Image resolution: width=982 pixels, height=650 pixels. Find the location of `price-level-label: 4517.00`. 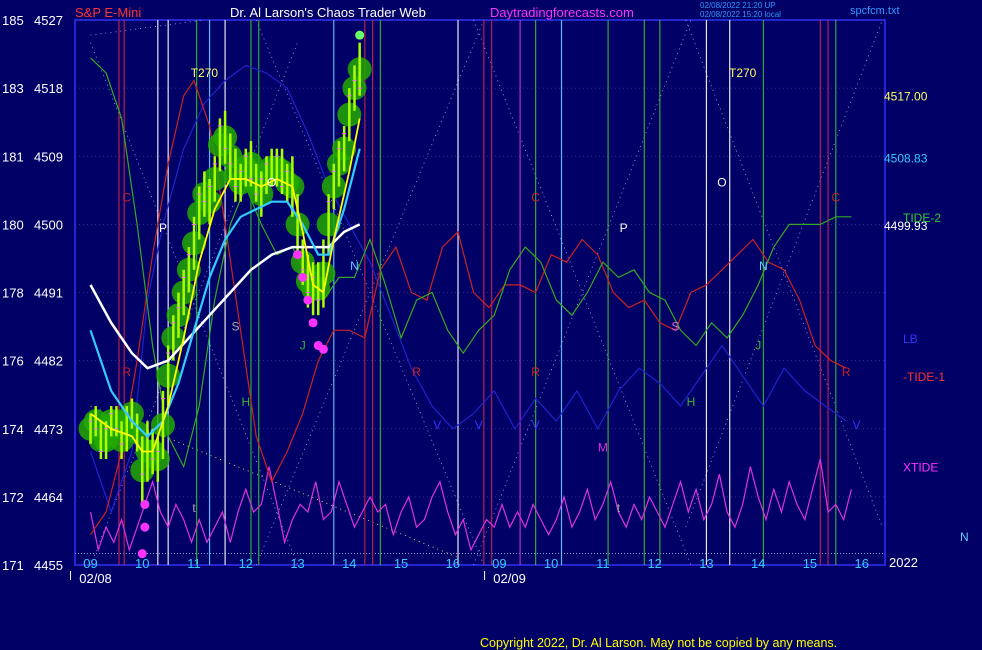

price-level-label: 4517.00 is located at coordinates (906, 97).